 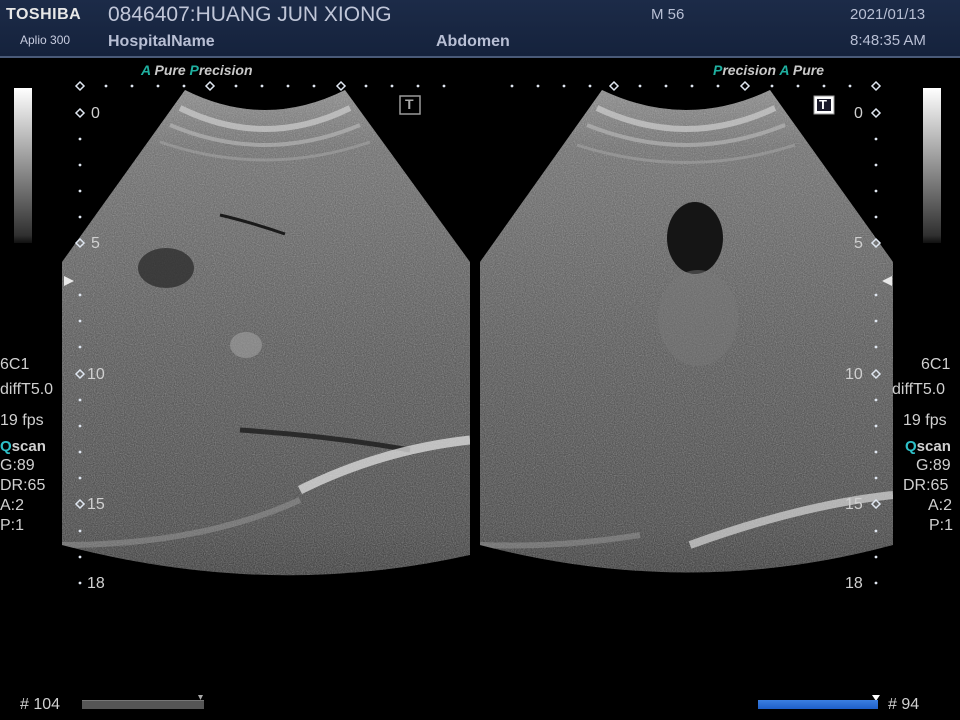 I want to click on left-depth-15: 15, so click(x=96, y=504).